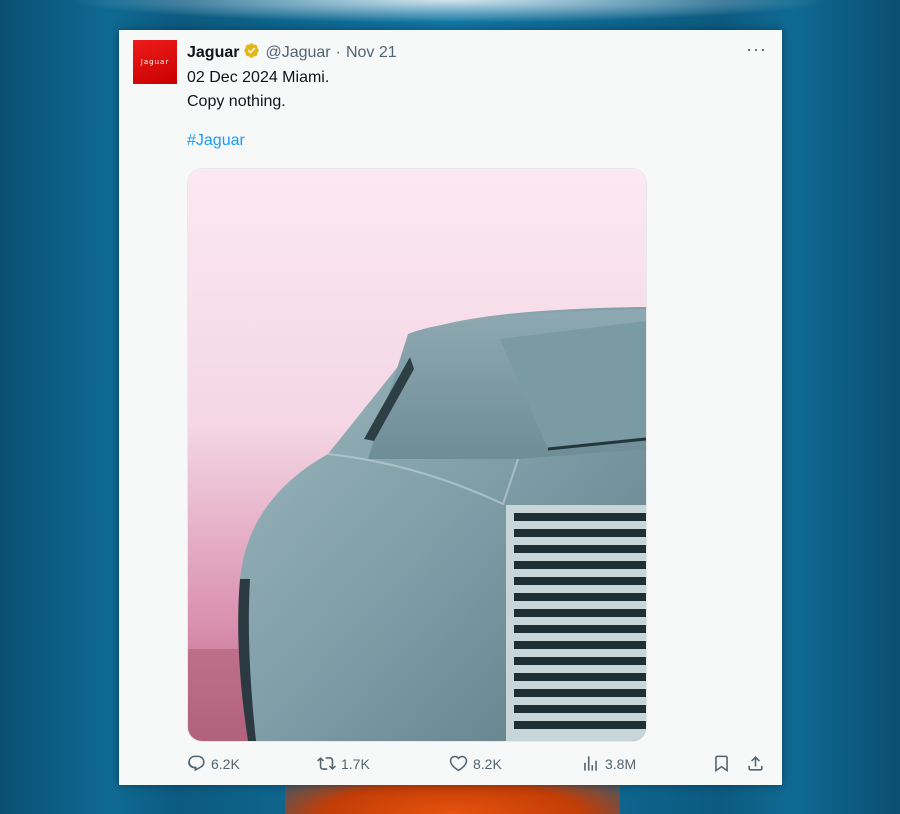 This screenshot has width=900, height=814. I want to click on share-icon, so click(755, 763).